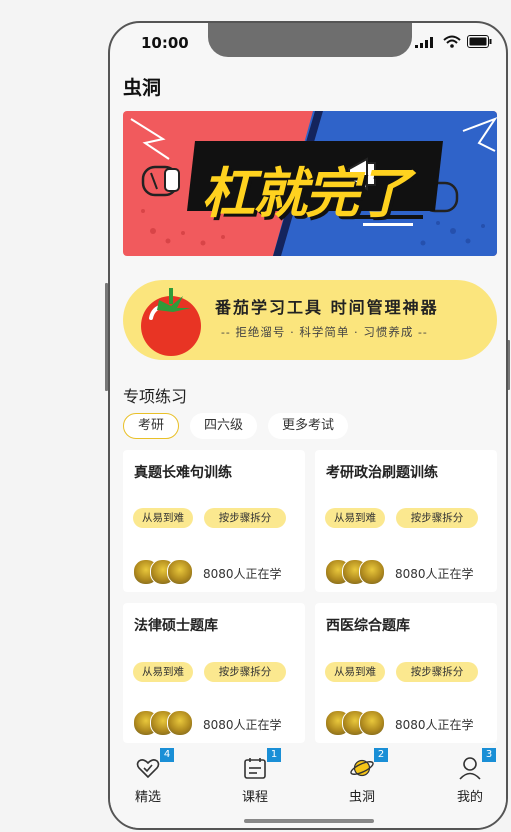  What do you see at coordinates (479, 41) in the screenshot?
I see `battery-icon` at bounding box center [479, 41].